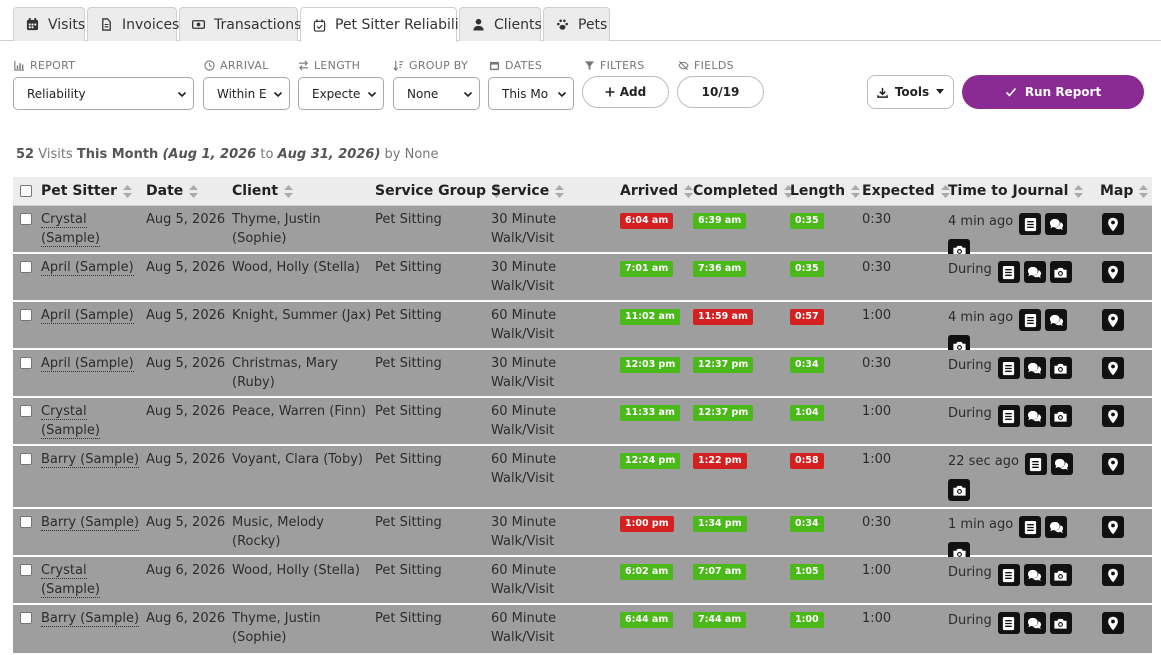  What do you see at coordinates (720, 269) in the screenshot?
I see `completed-badge: 7:36 am` at bounding box center [720, 269].